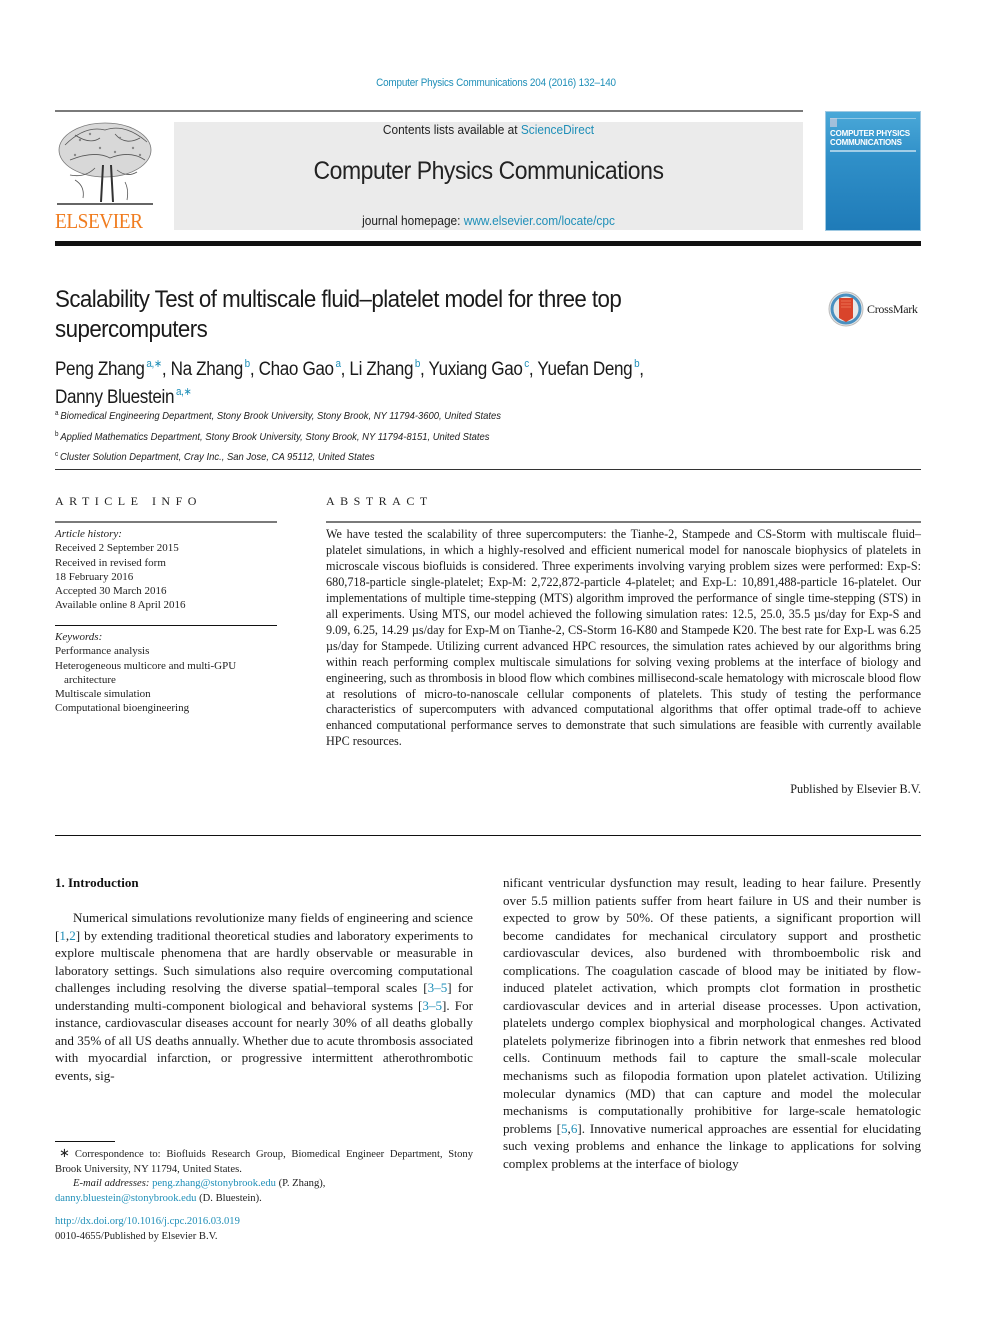 This screenshot has height=1323, width=992. I want to click on header-top-rule, so click(429, 111).